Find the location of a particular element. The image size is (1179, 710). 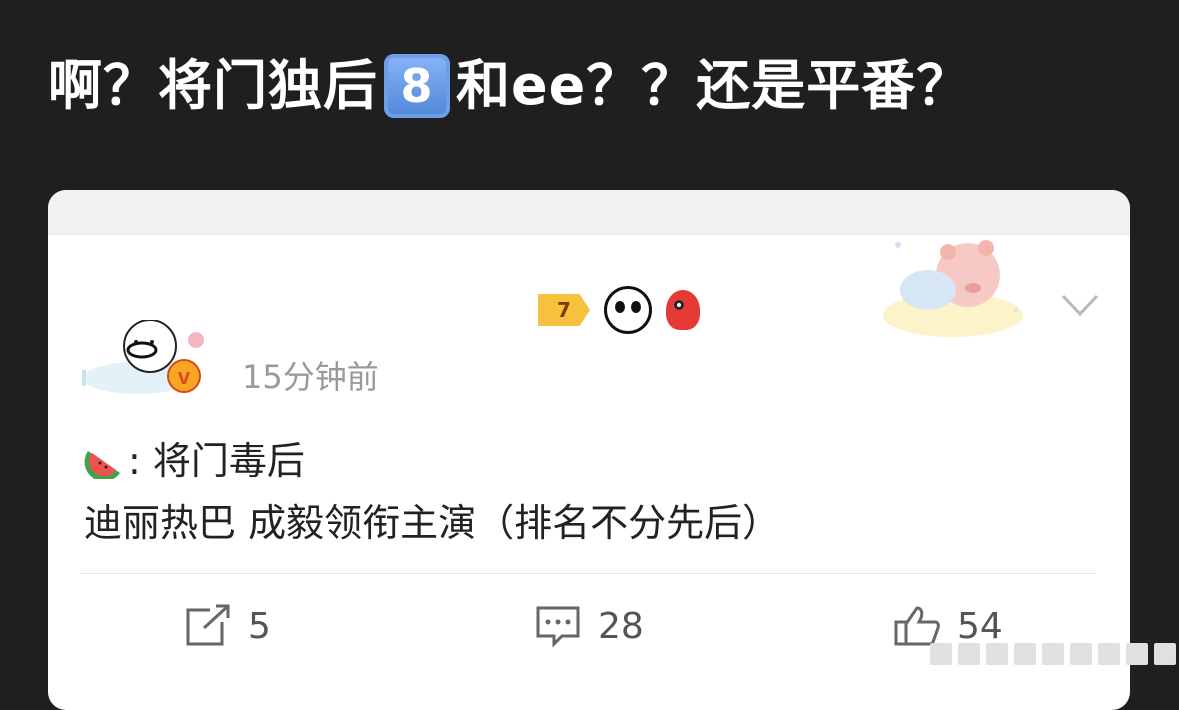

repost-count: 5 is located at coordinates (259, 626).